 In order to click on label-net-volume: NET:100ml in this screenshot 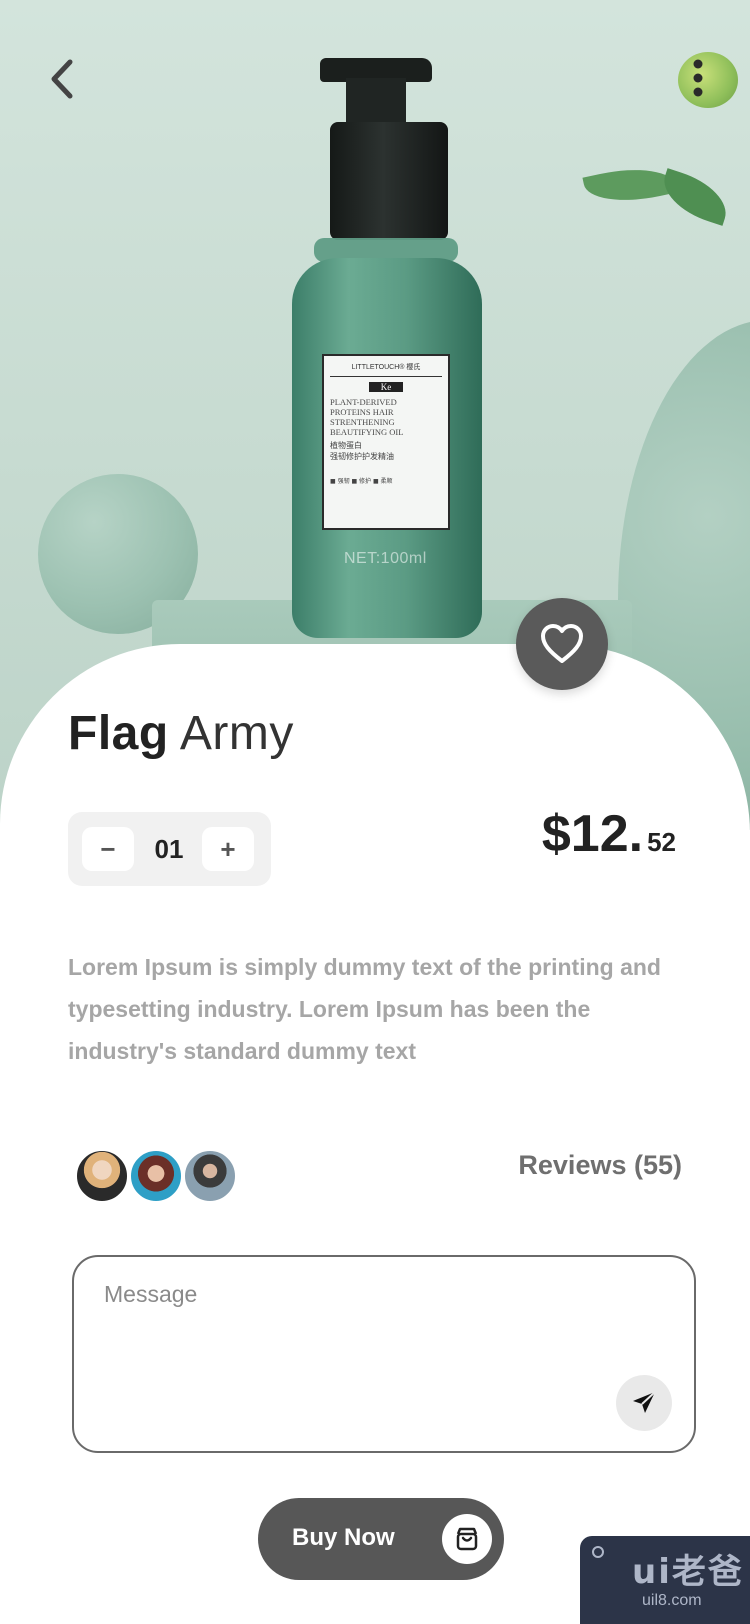, I will do `click(385, 558)`.